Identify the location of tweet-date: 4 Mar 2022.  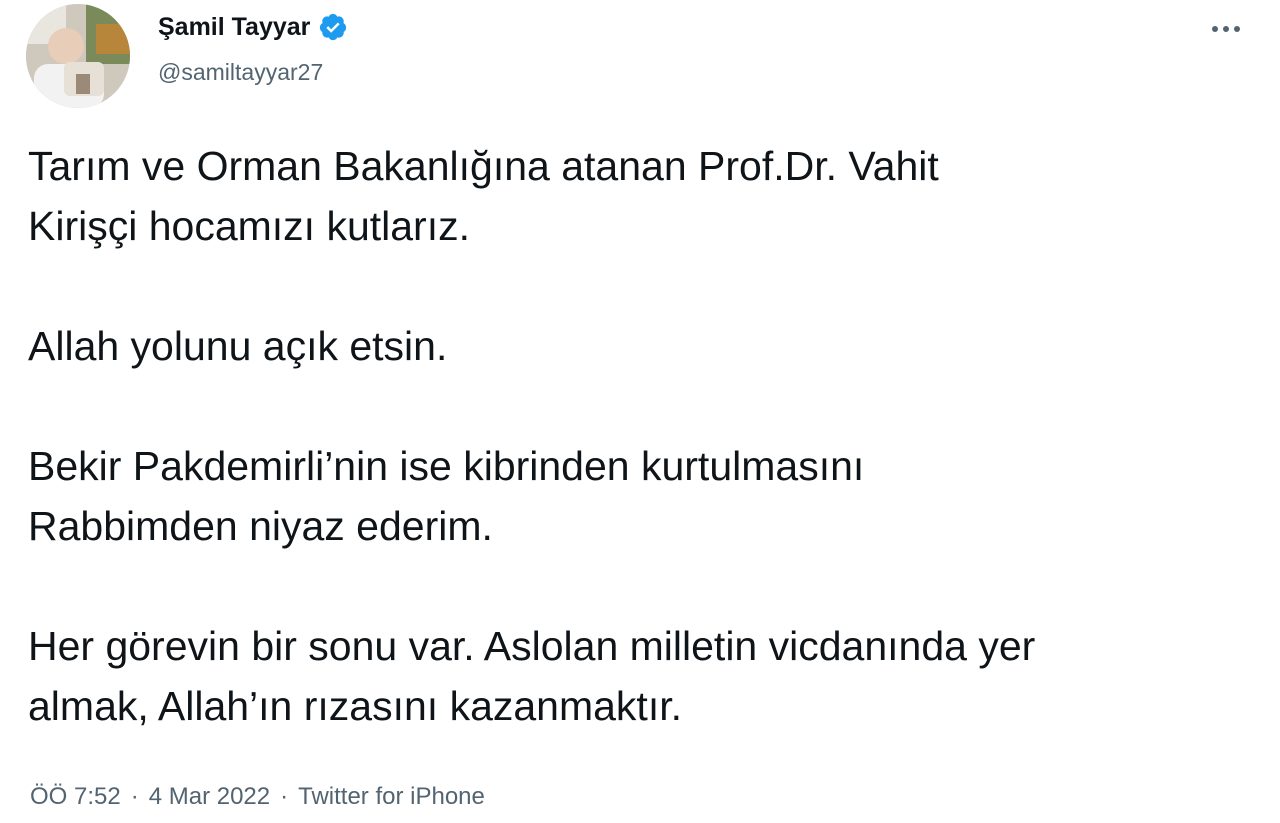
(209, 797).